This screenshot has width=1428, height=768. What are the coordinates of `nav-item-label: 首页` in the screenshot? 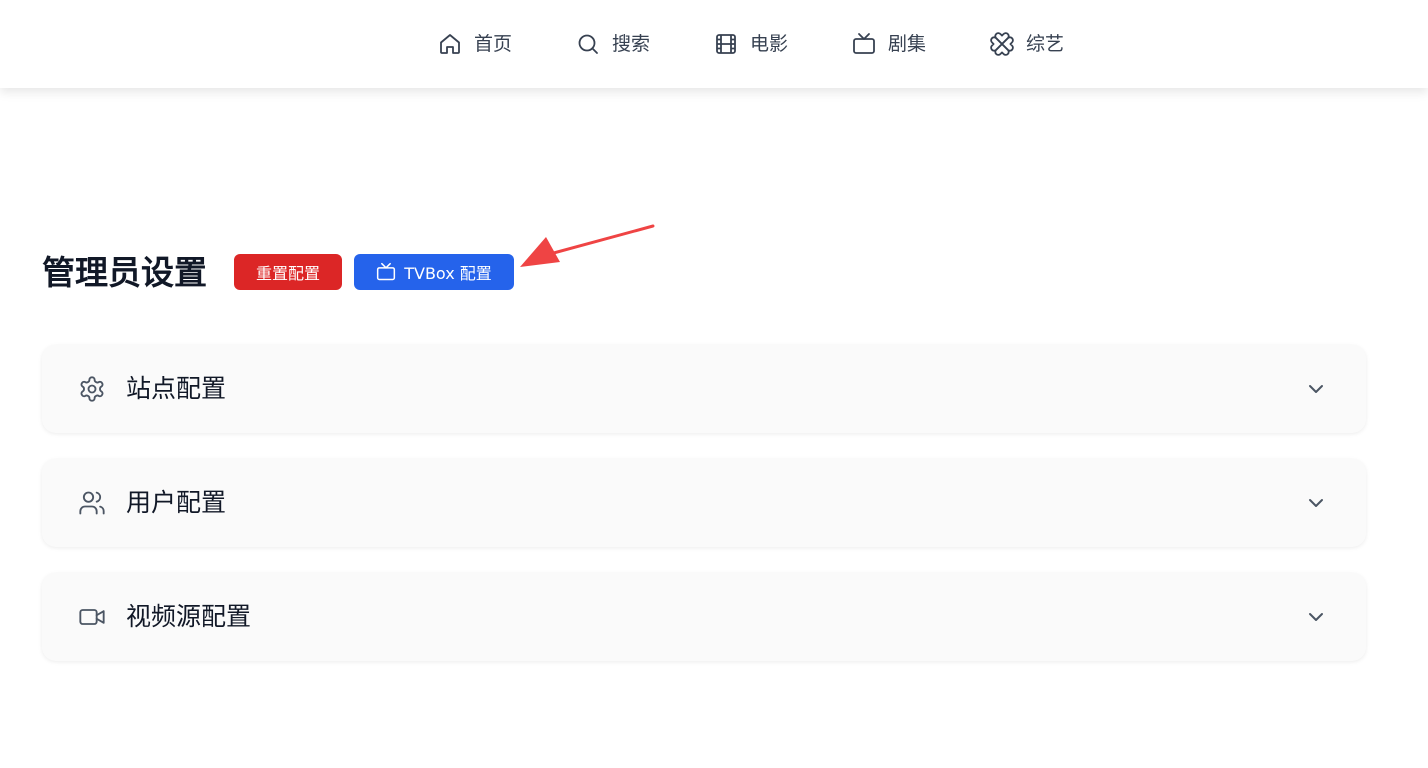 It's located at (493, 44).